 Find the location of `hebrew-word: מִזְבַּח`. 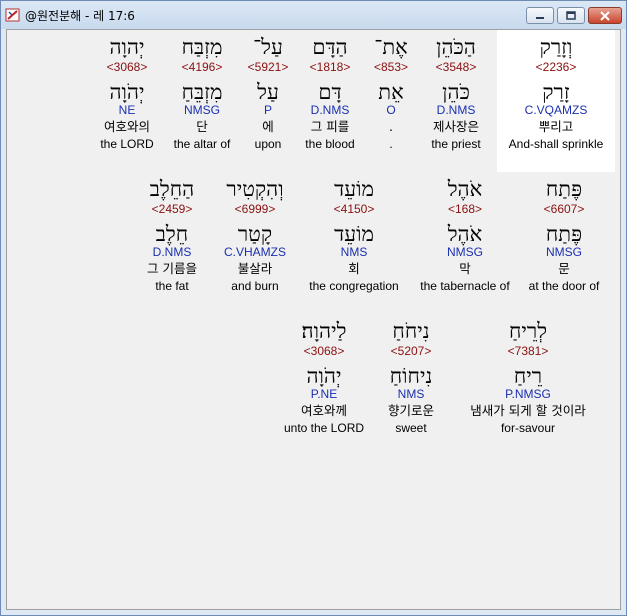

hebrew-word: מִזְבַּח is located at coordinates (202, 47).